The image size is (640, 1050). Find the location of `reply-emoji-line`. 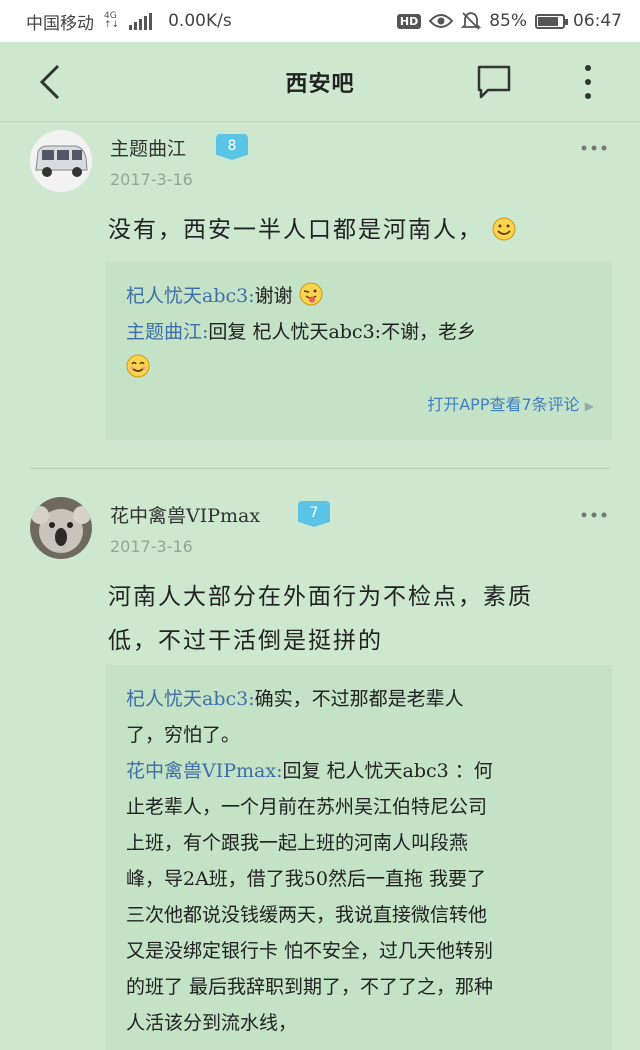

reply-emoji-line is located at coordinates (360, 368).